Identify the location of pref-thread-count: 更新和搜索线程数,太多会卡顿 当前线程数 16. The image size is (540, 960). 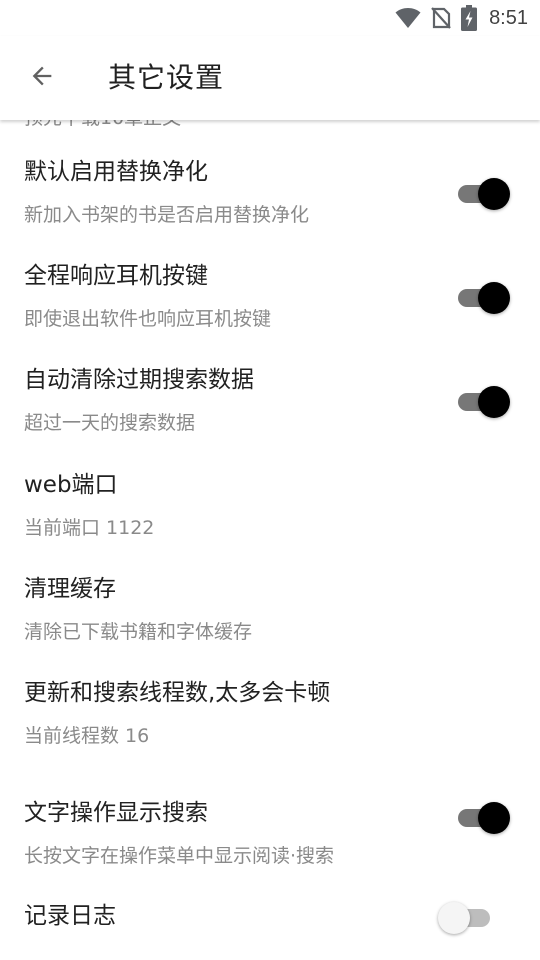
(270, 694).